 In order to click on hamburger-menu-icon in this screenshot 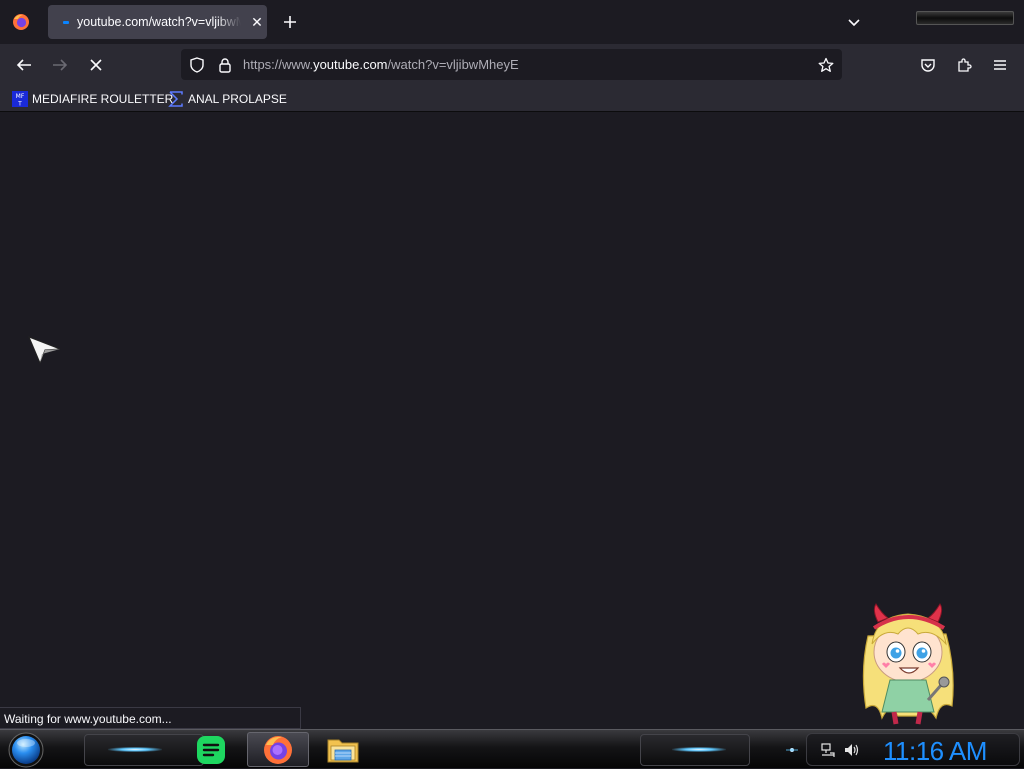, I will do `click(1000, 65)`.